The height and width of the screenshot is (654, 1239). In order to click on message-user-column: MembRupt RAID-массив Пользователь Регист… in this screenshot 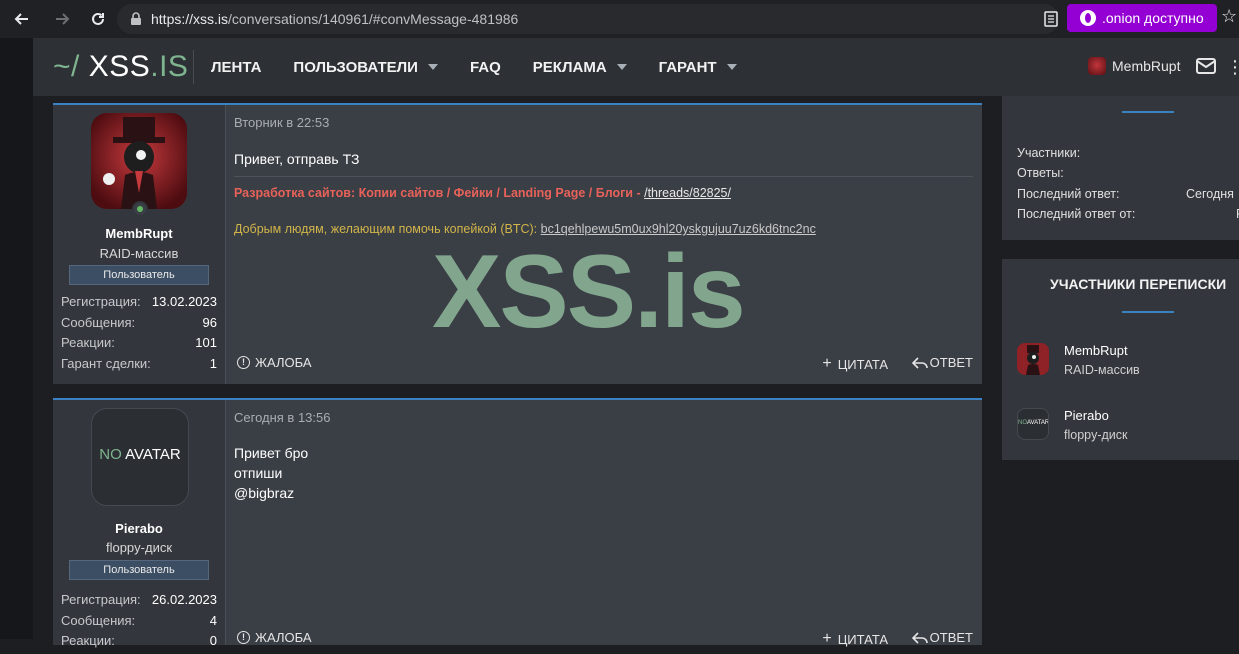, I will do `click(139, 244)`.